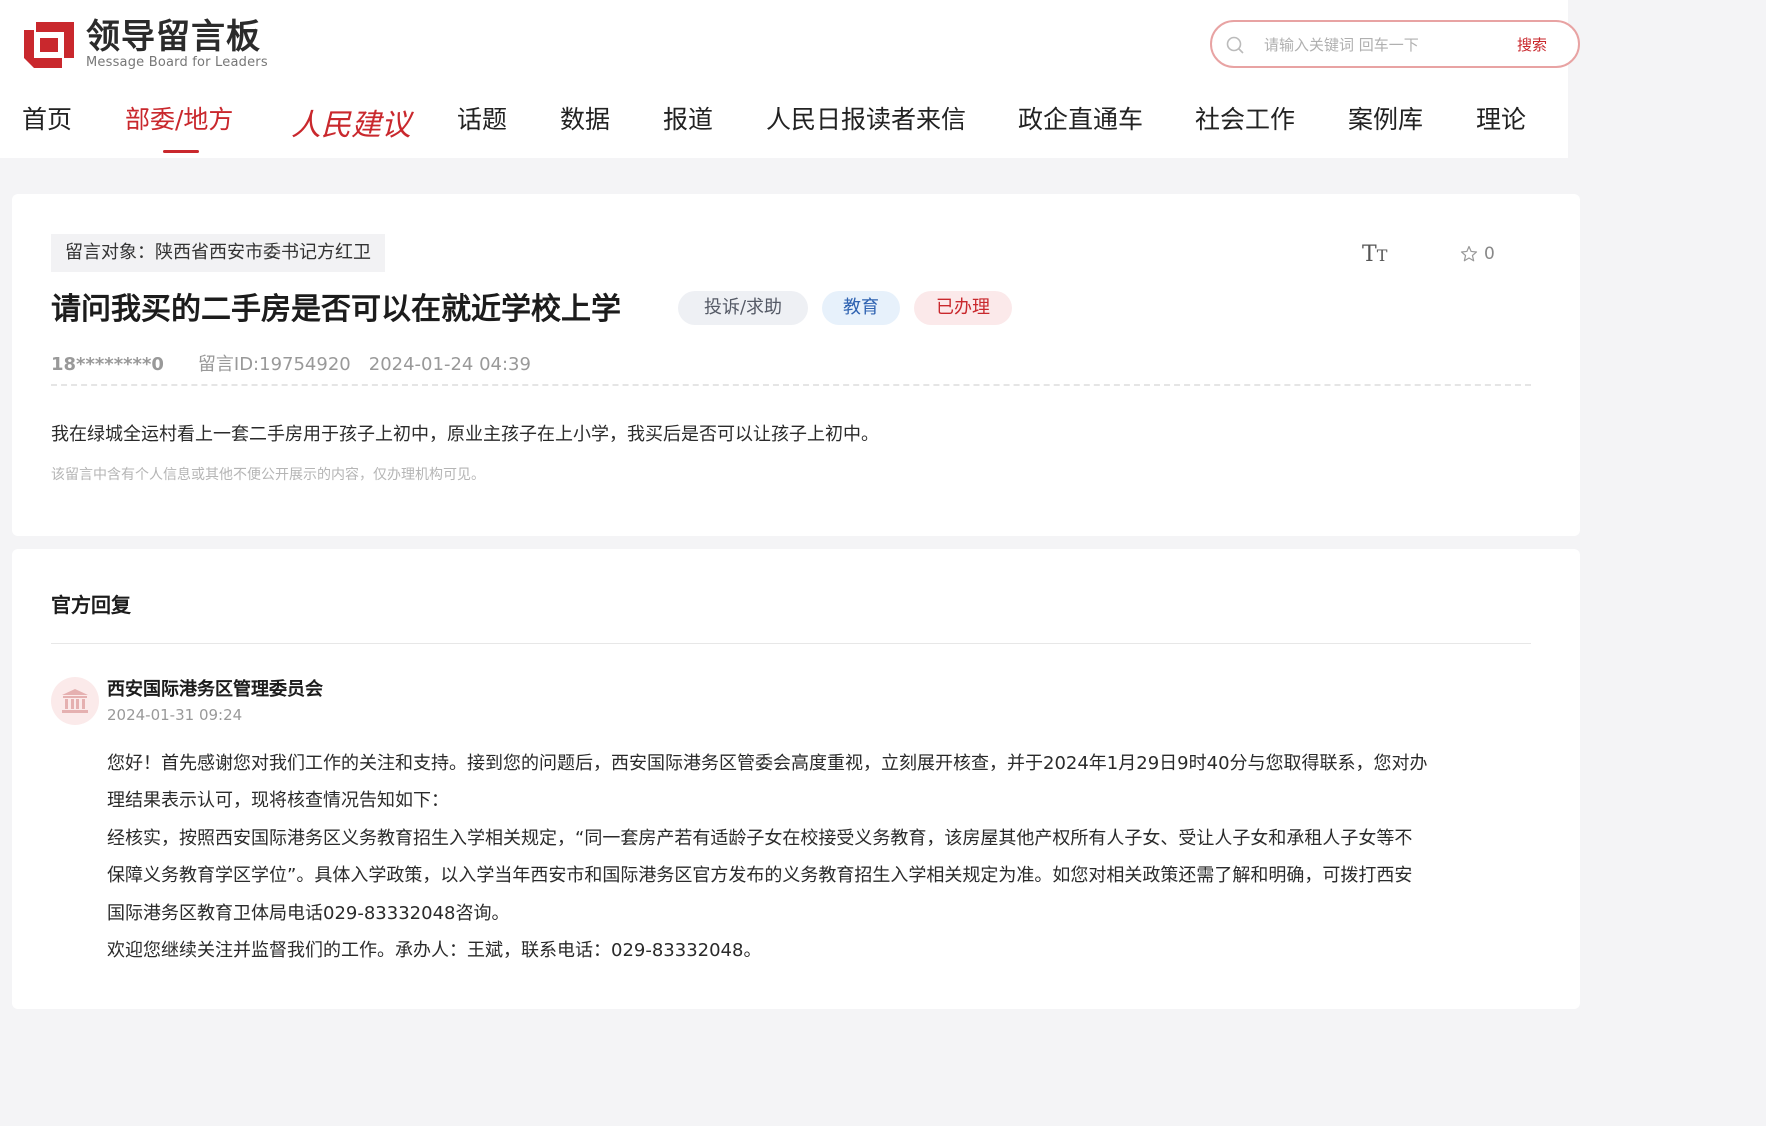  What do you see at coordinates (274, 364) in the screenshot?
I see `message-id: 留言ID:19754920` at bounding box center [274, 364].